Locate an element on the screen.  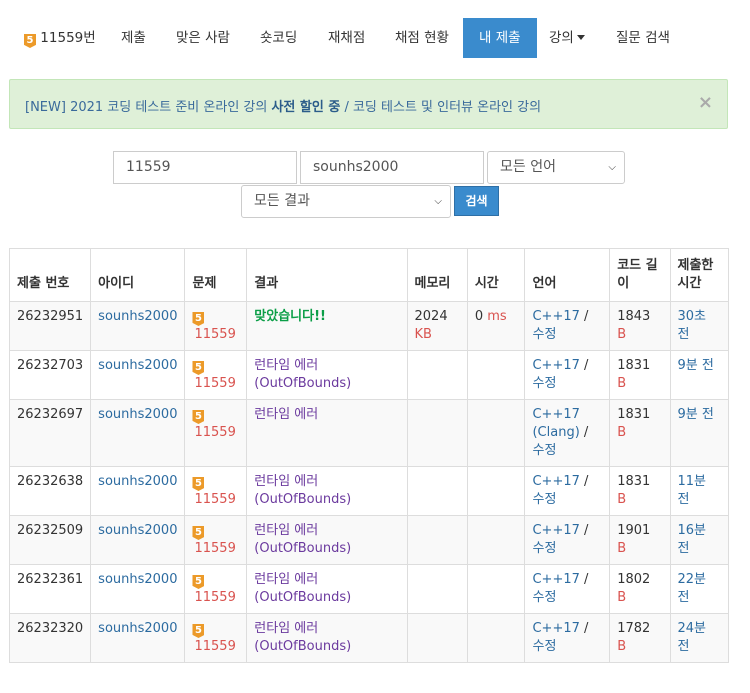
nav-problem: 5 11559번 is located at coordinates (60, 38).